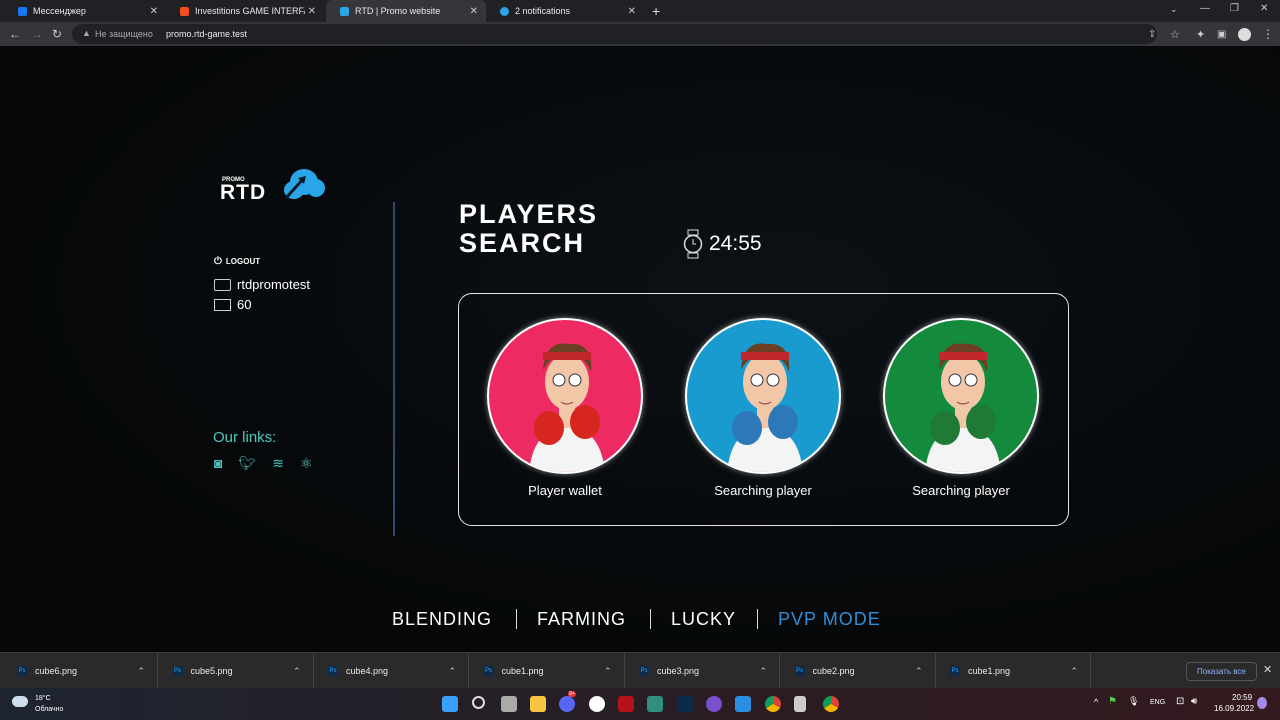  I want to click on discord-app-icon: 9+, so click(567, 701).